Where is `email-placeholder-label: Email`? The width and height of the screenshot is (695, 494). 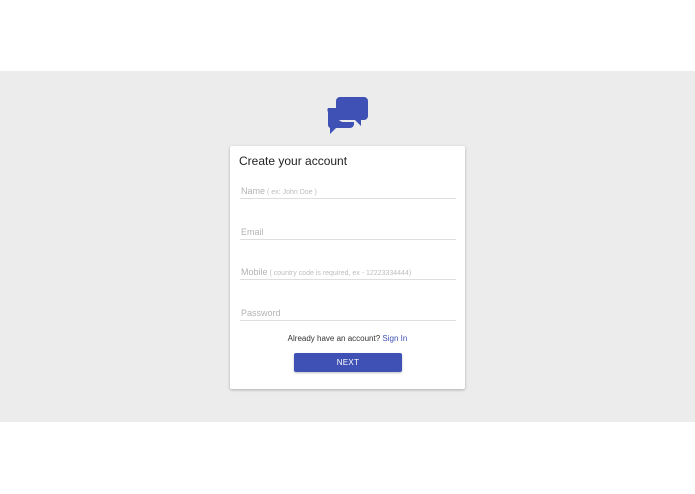
email-placeholder-label: Email is located at coordinates (252, 232).